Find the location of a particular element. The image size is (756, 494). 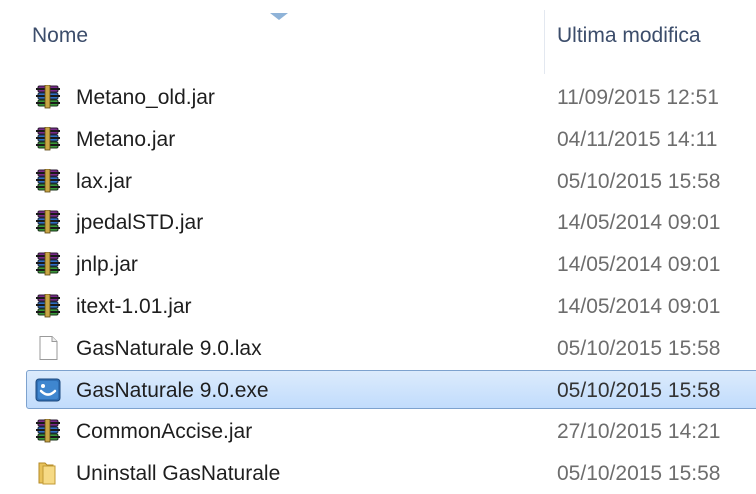

installer-exe-icon is located at coordinates (48, 390).